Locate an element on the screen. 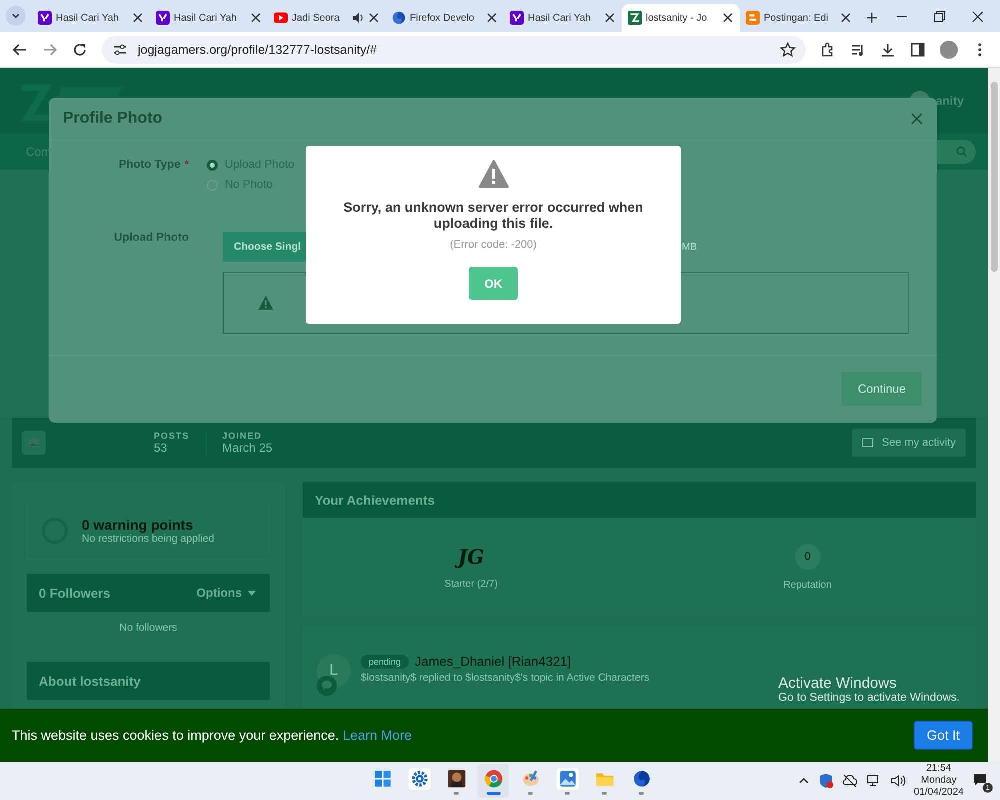 This screenshot has width=1000, height=800. dialog-title: Profile Photo is located at coordinates (113, 119).